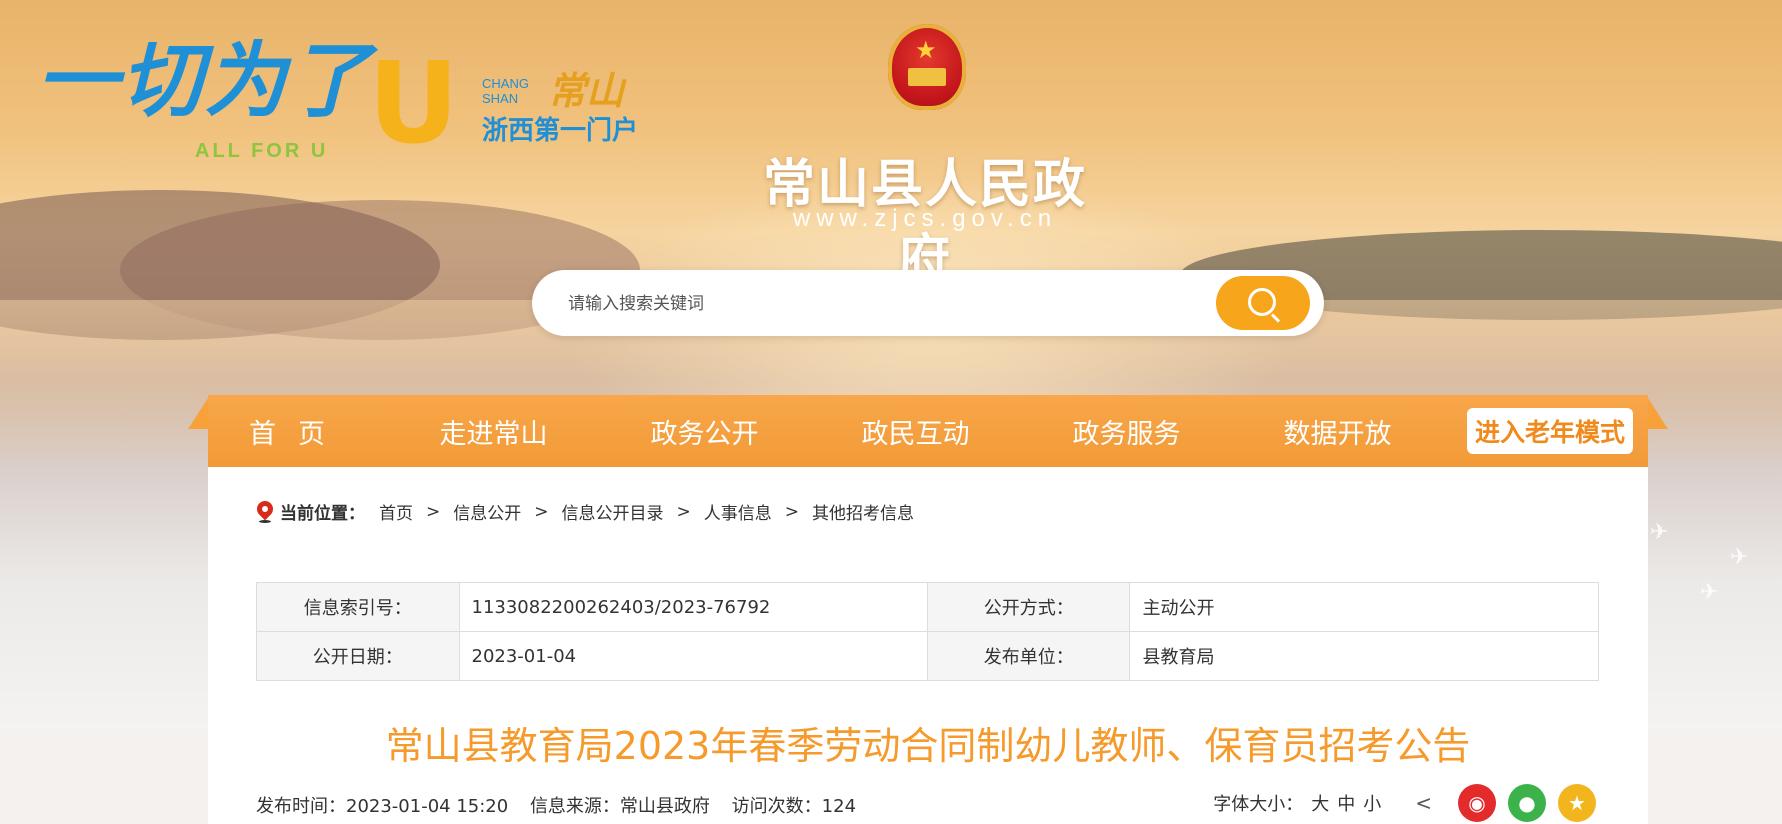  I want to click on city-zh-logo: 常山, so click(586, 90).